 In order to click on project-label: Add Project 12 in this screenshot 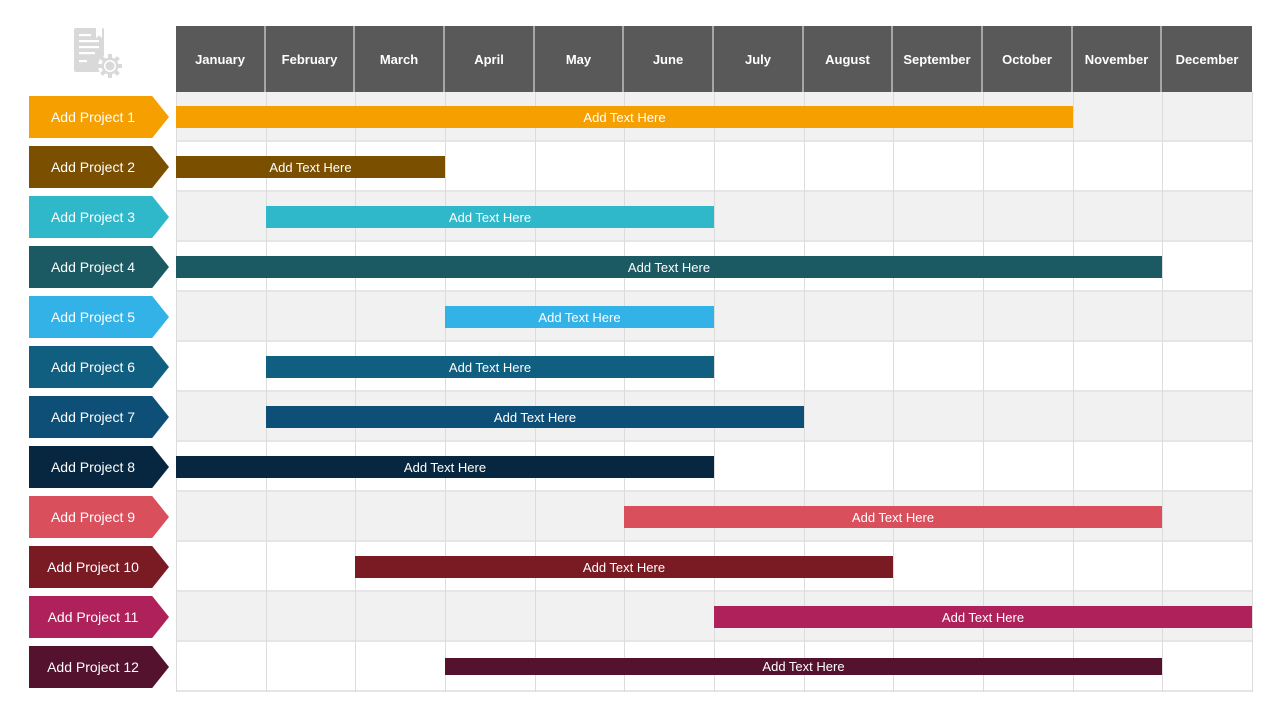, I will do `click(99, 667)`.